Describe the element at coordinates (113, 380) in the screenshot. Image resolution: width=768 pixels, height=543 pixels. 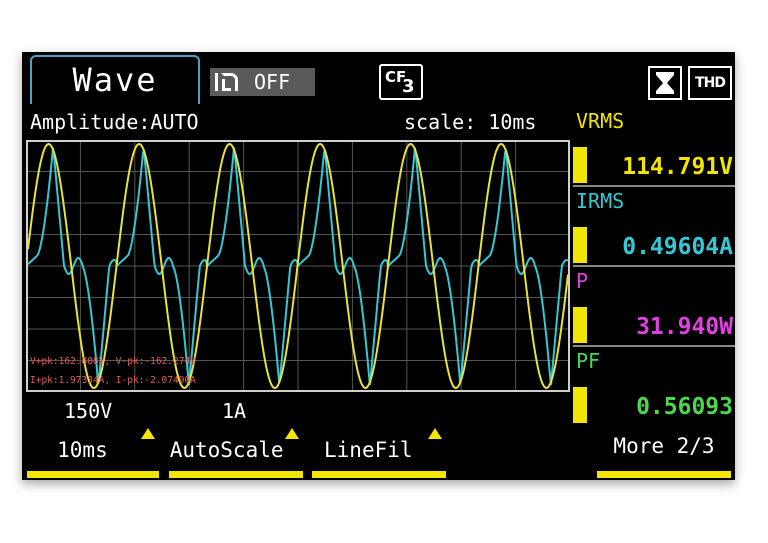
I see `peak-current-readout: I+pk:1.97334A, I-pk:-2.07490A` at that location.